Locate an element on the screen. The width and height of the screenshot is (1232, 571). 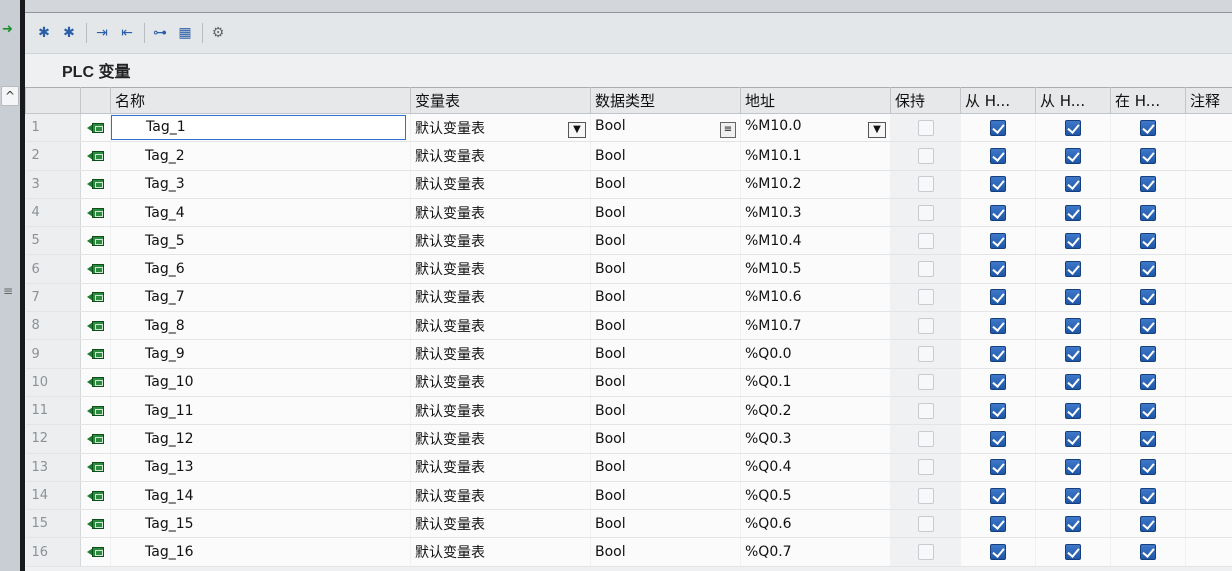
tag-name-cell: Tag_12 is located at coordinates (260, 439).